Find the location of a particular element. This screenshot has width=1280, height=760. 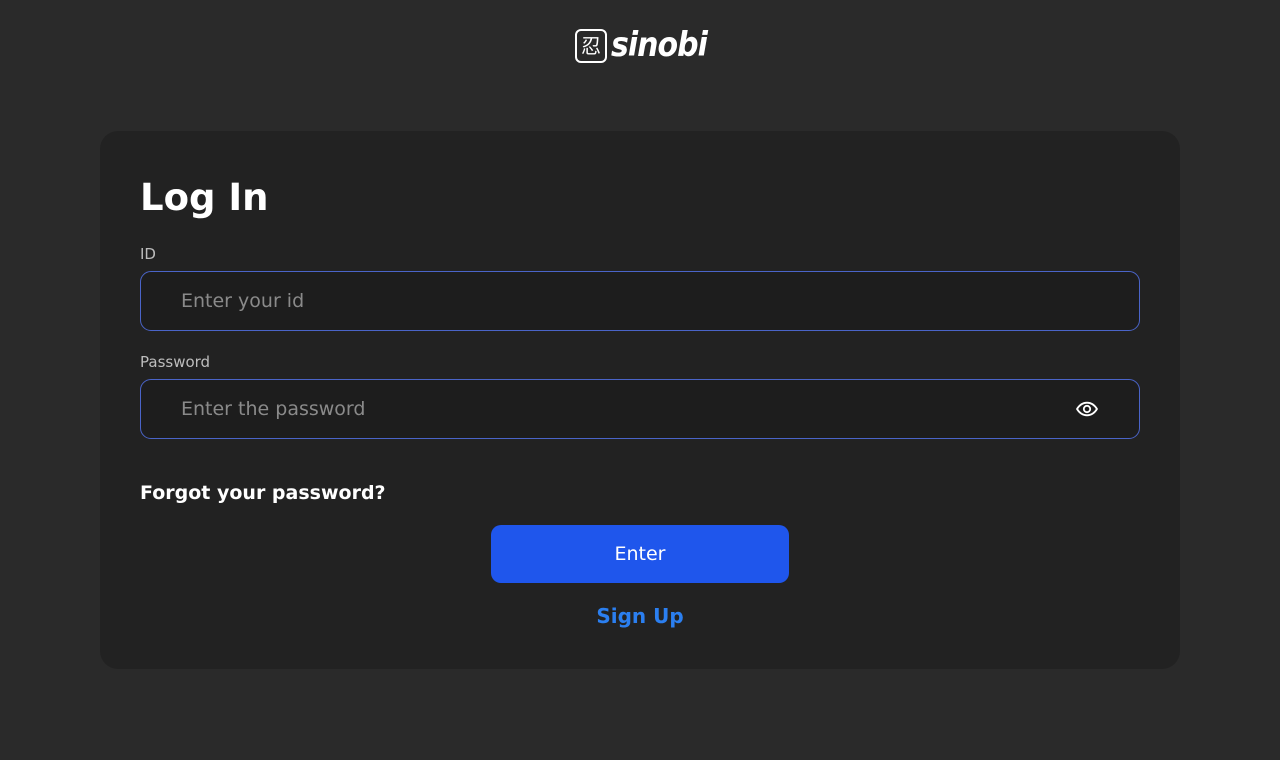

show-password-toggle is located at coordinates (1087, 409).